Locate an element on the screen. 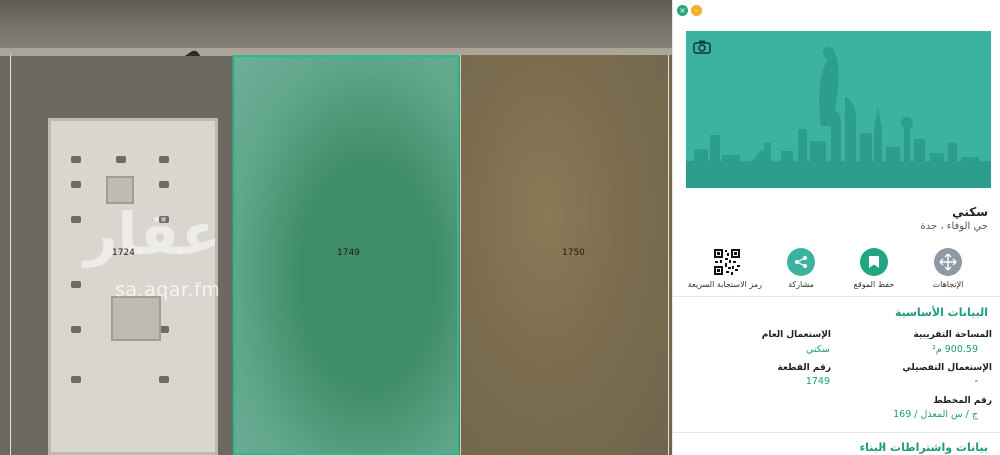 Image resolution: width=1000 pixels, height=455 pixels. save-location-button: حفظ الموقع is located at coordinates (874, 268).